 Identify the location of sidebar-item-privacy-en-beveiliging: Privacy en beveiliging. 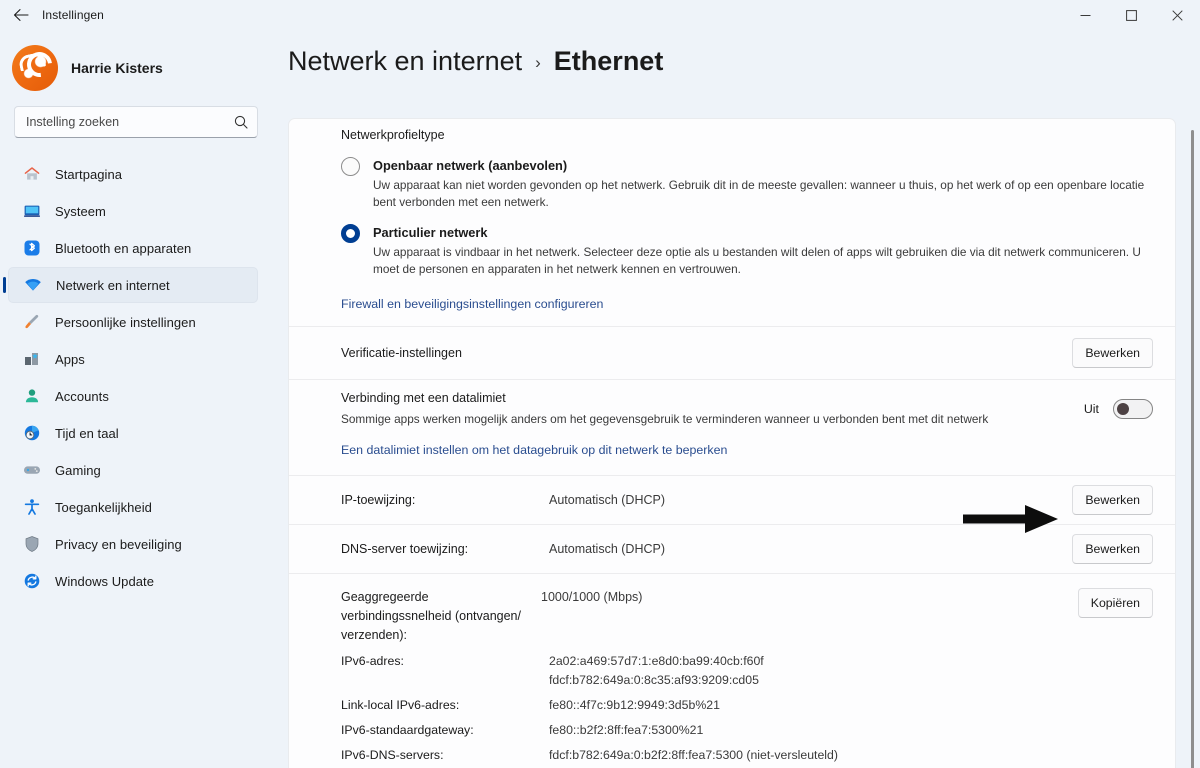
(133, 544).